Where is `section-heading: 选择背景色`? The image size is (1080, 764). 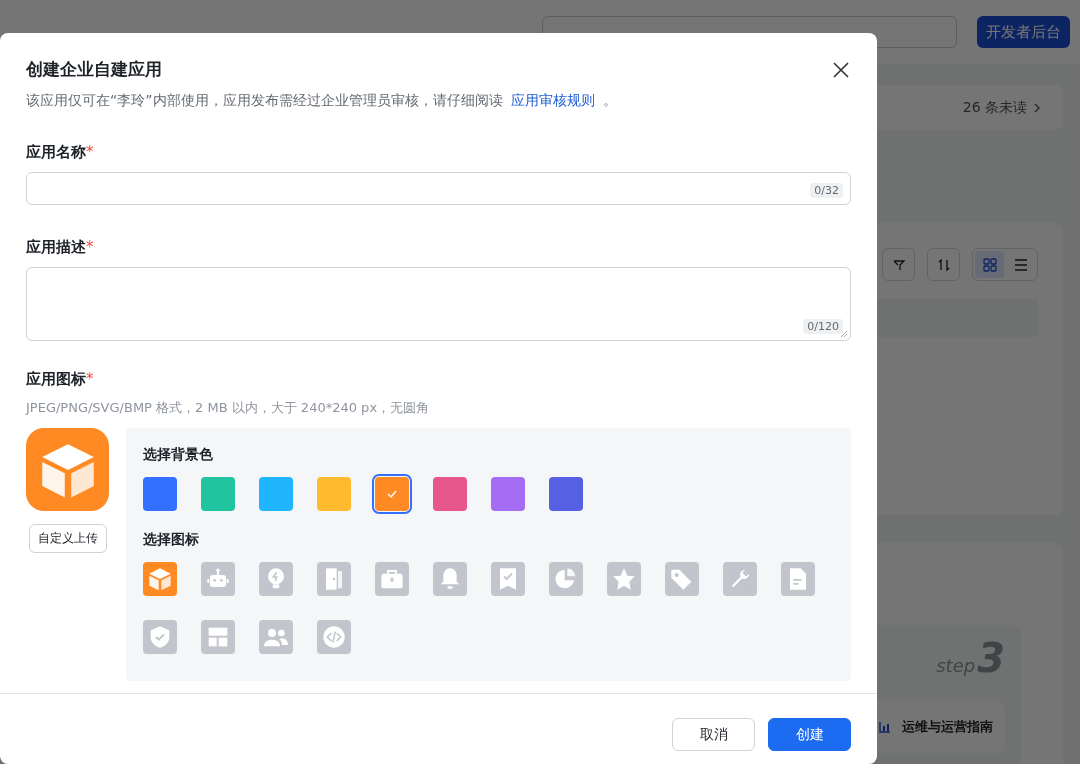 section-heading: 选择背景色 is located at coordinates (178, 455).